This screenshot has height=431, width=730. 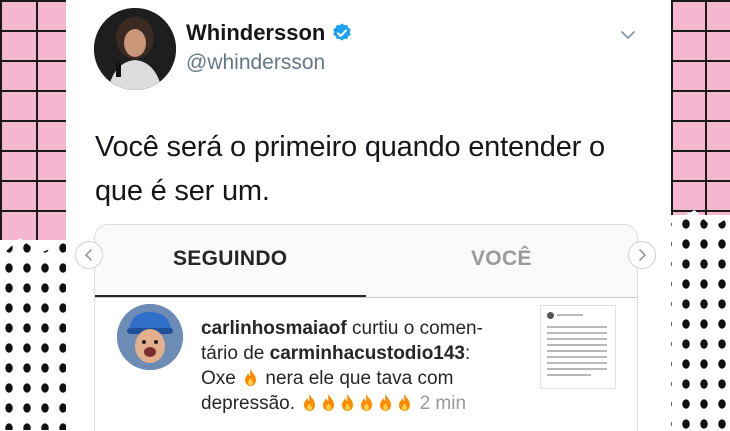 I want to click on post-thumbnail, so click(x=578, y=347).